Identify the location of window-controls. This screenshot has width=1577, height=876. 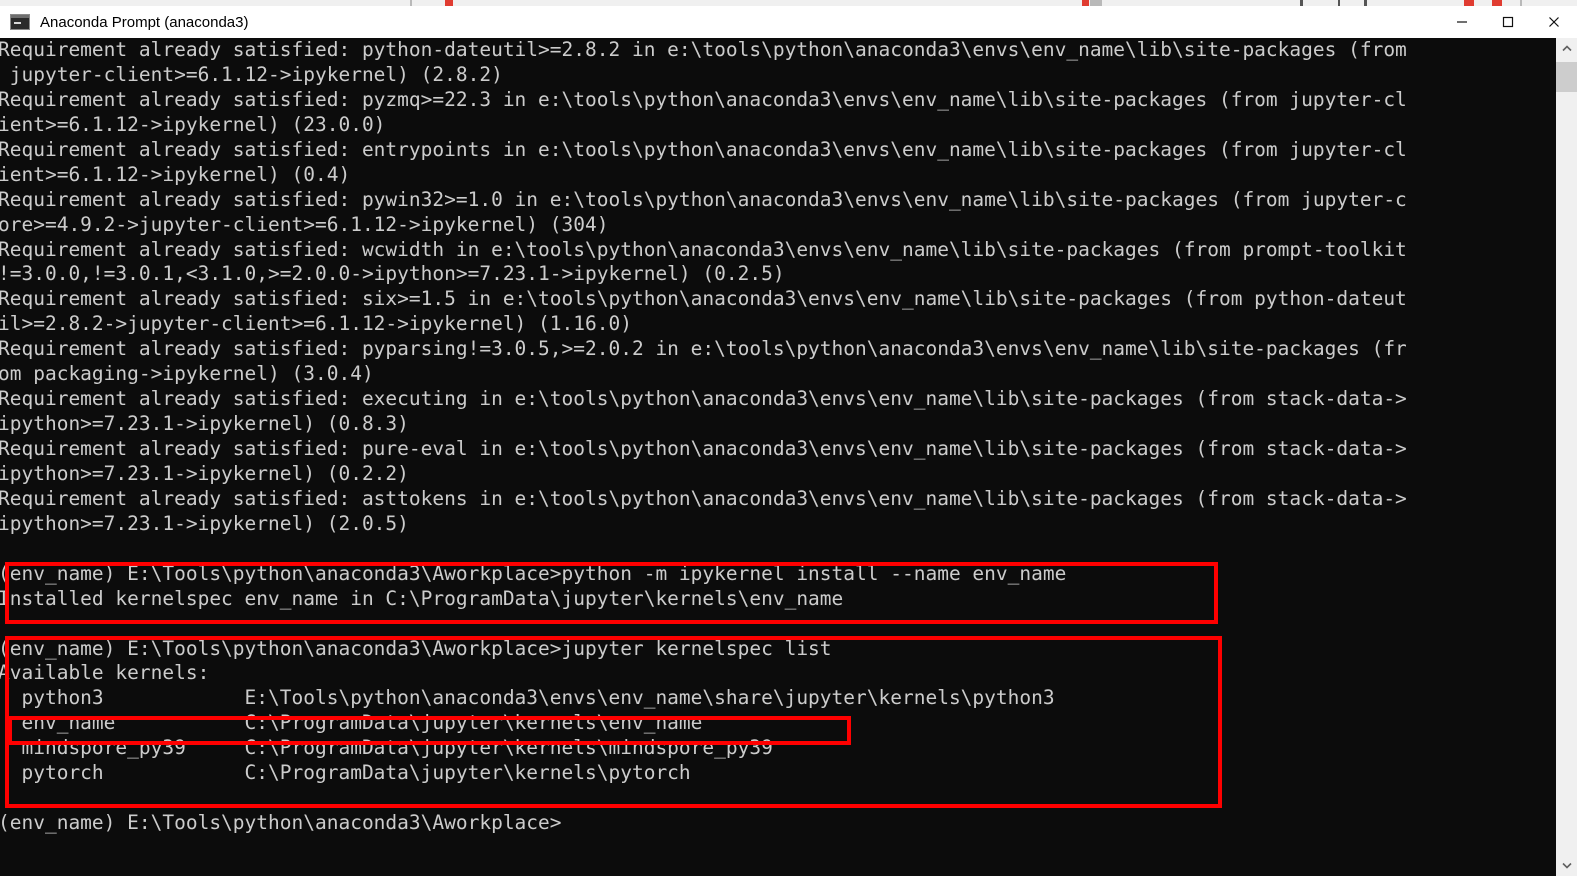
(1508, 22).